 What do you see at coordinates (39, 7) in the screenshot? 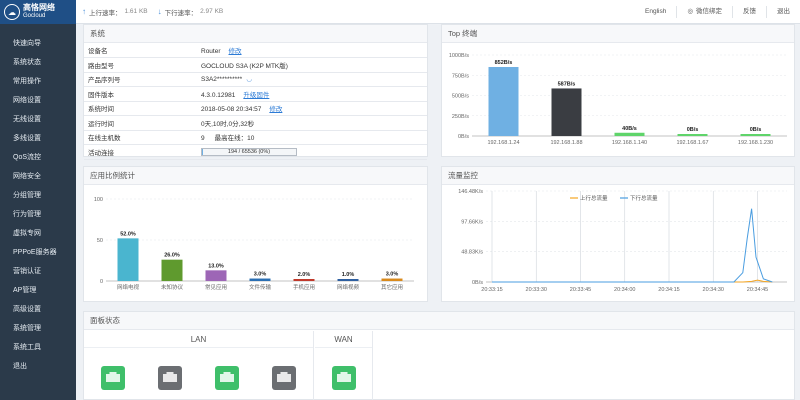
I see `brand-name-cn: 高恪网络` at bounding box center [39, 7].